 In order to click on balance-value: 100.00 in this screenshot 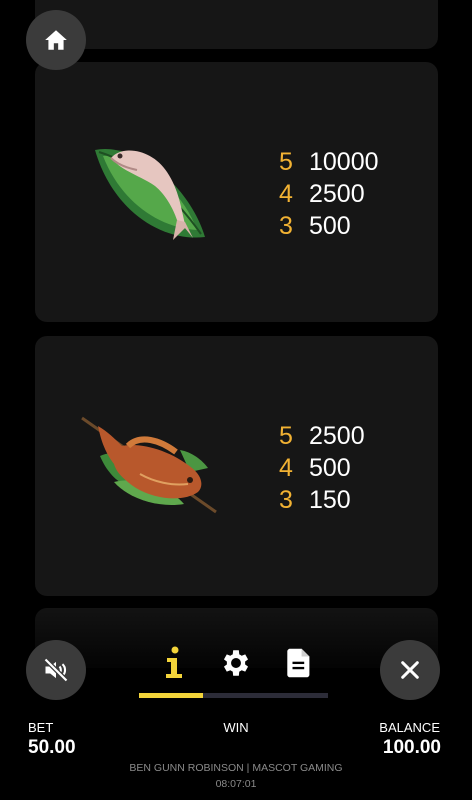, I will do `click(411, 747)`.